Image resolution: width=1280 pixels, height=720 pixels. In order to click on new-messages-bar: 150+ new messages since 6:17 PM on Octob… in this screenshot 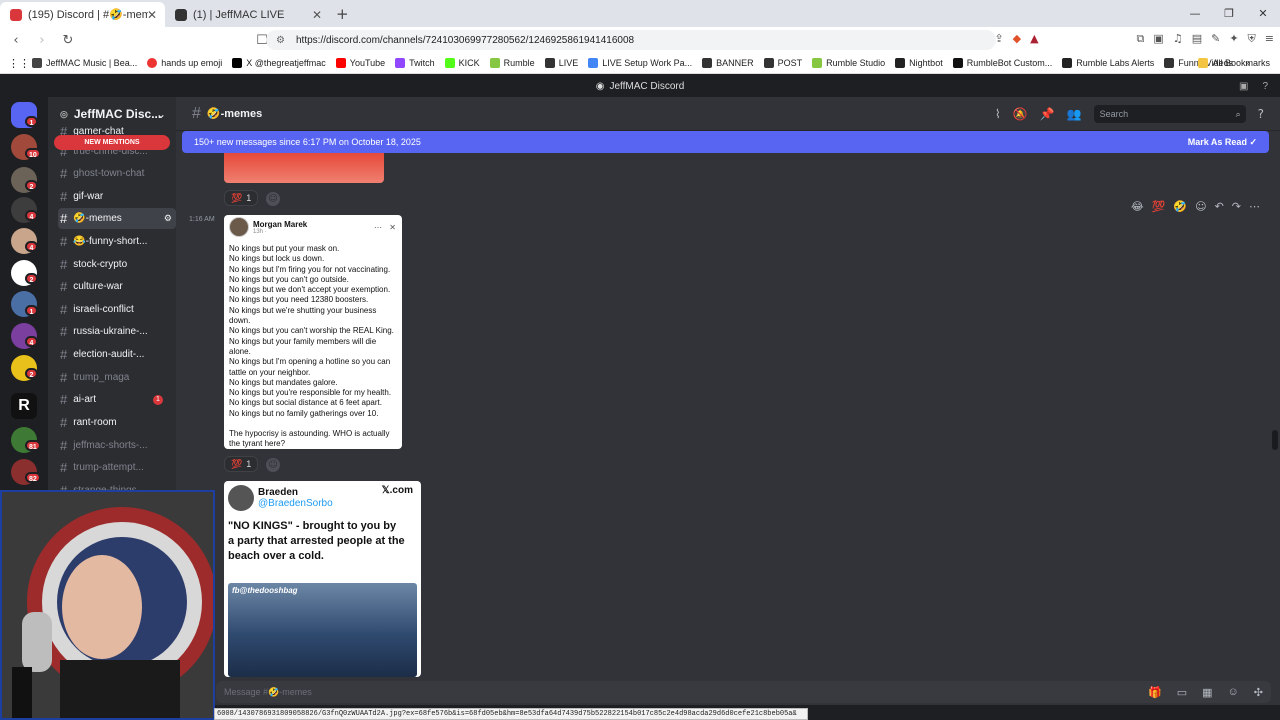, I will do `click(725, 142)`.